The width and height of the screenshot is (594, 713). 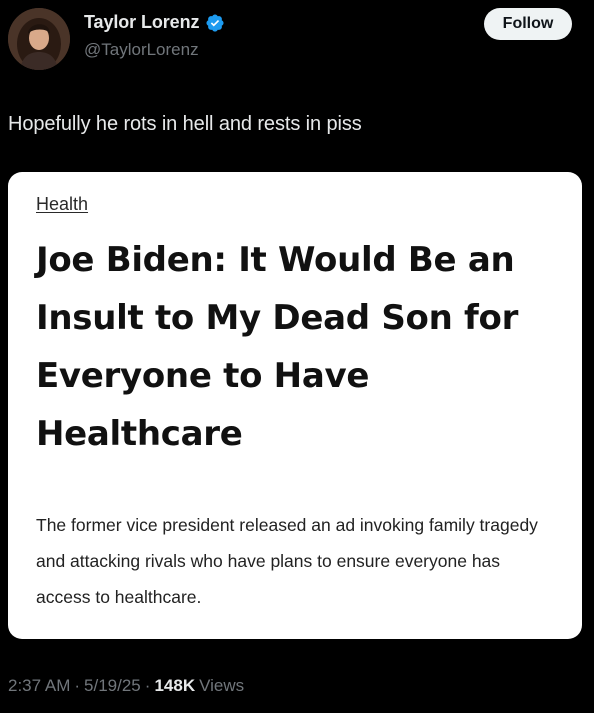 I want to click on author-handle: @TaylorLorenz, so click(x=141, y=50).